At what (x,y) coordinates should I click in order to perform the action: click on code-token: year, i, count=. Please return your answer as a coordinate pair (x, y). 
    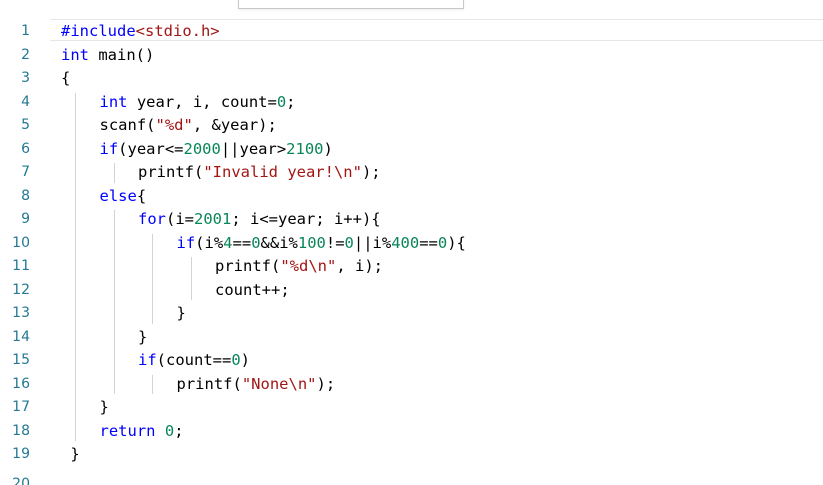
    Looking at the image, I should click on (202, 101).